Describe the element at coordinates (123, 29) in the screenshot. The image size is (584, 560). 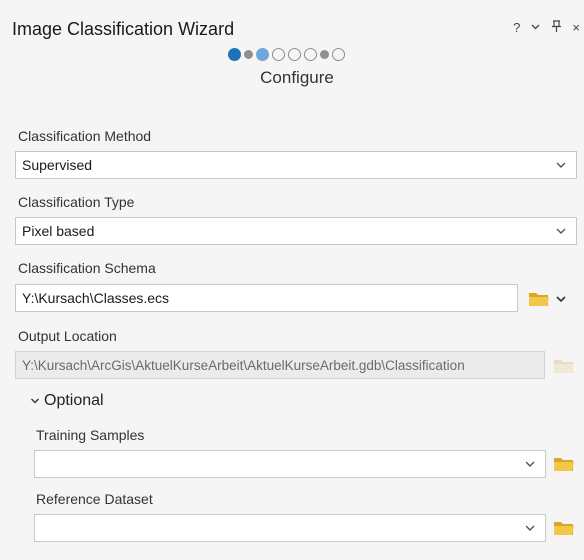
I see `wizard-title: Image Classification Wizard` at that location.